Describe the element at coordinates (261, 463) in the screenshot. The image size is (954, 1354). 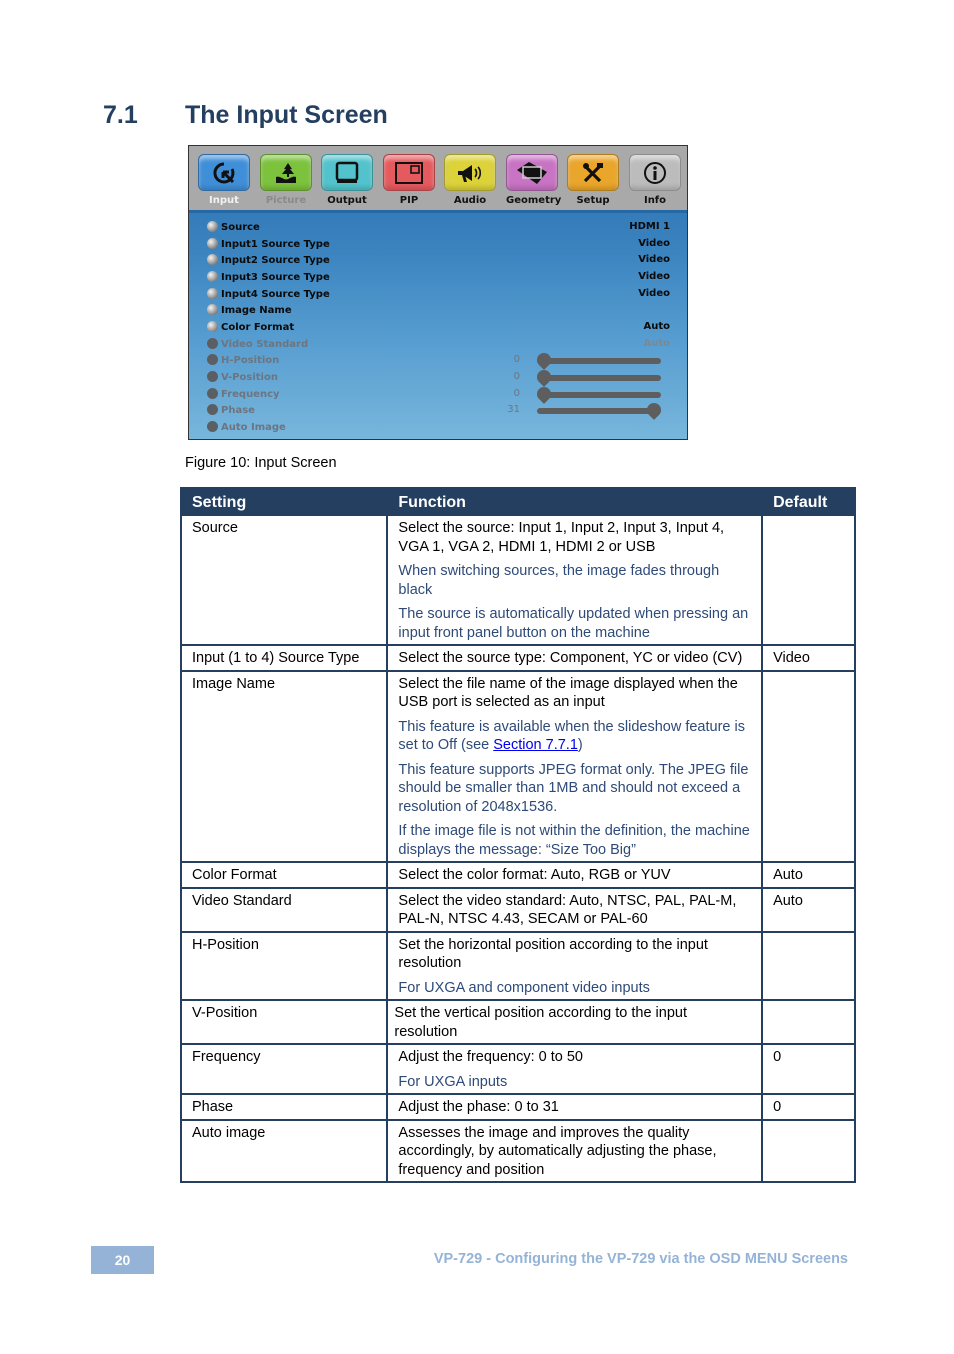
I see `figure-caption: Figure 10: Input Screen` at that location.